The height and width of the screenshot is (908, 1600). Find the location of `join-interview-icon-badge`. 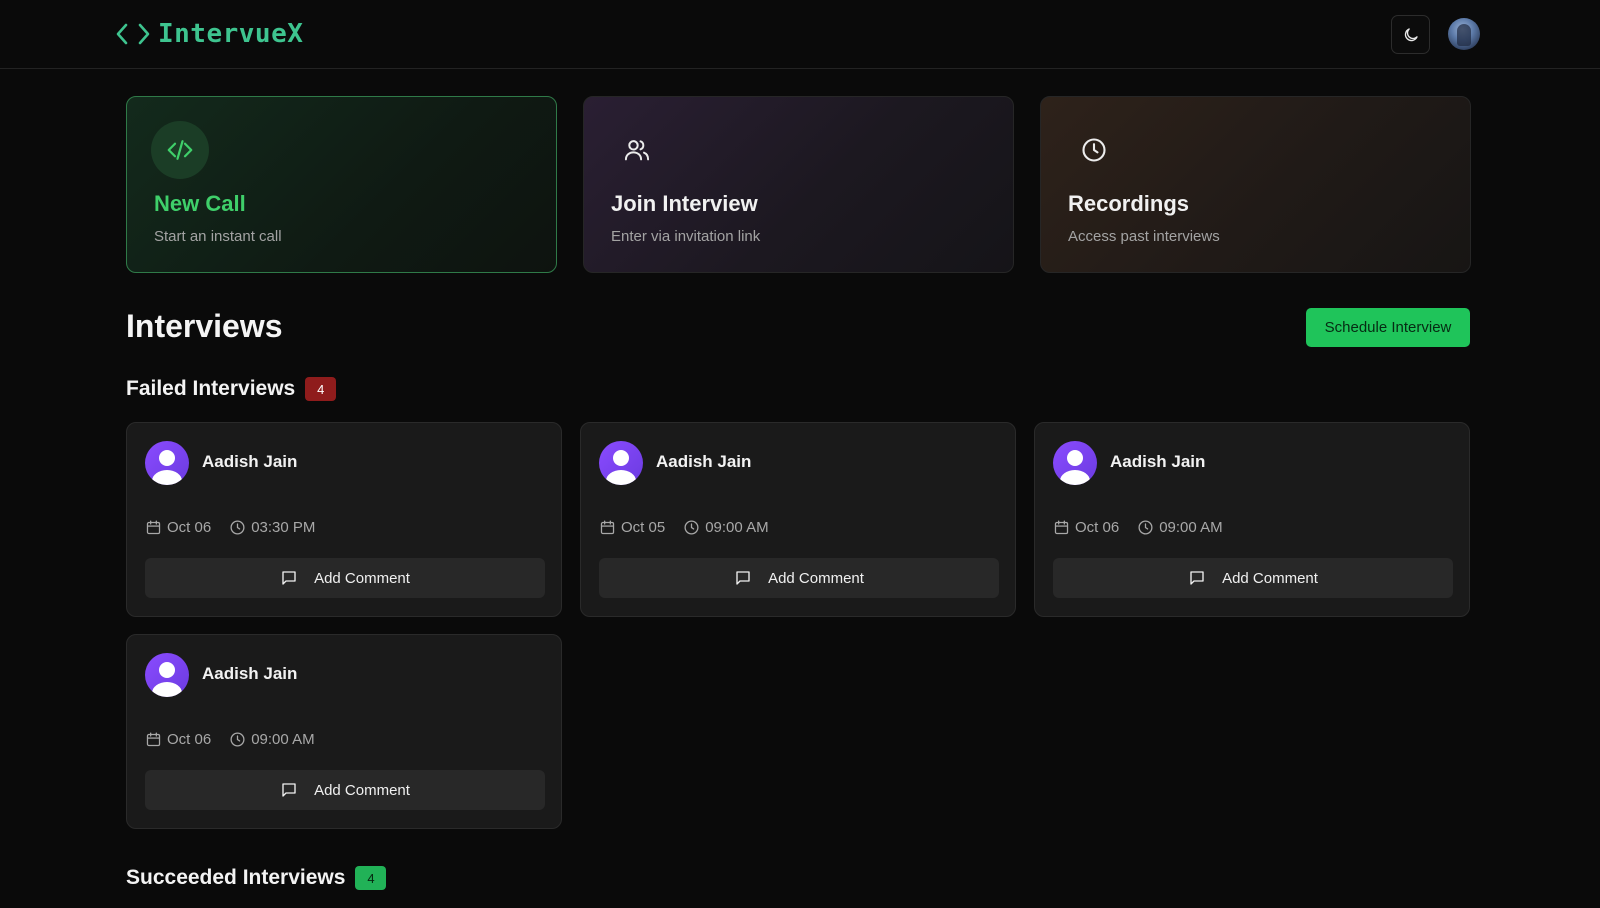

join-interview-icon-badge is located at coordinates (637, 150).